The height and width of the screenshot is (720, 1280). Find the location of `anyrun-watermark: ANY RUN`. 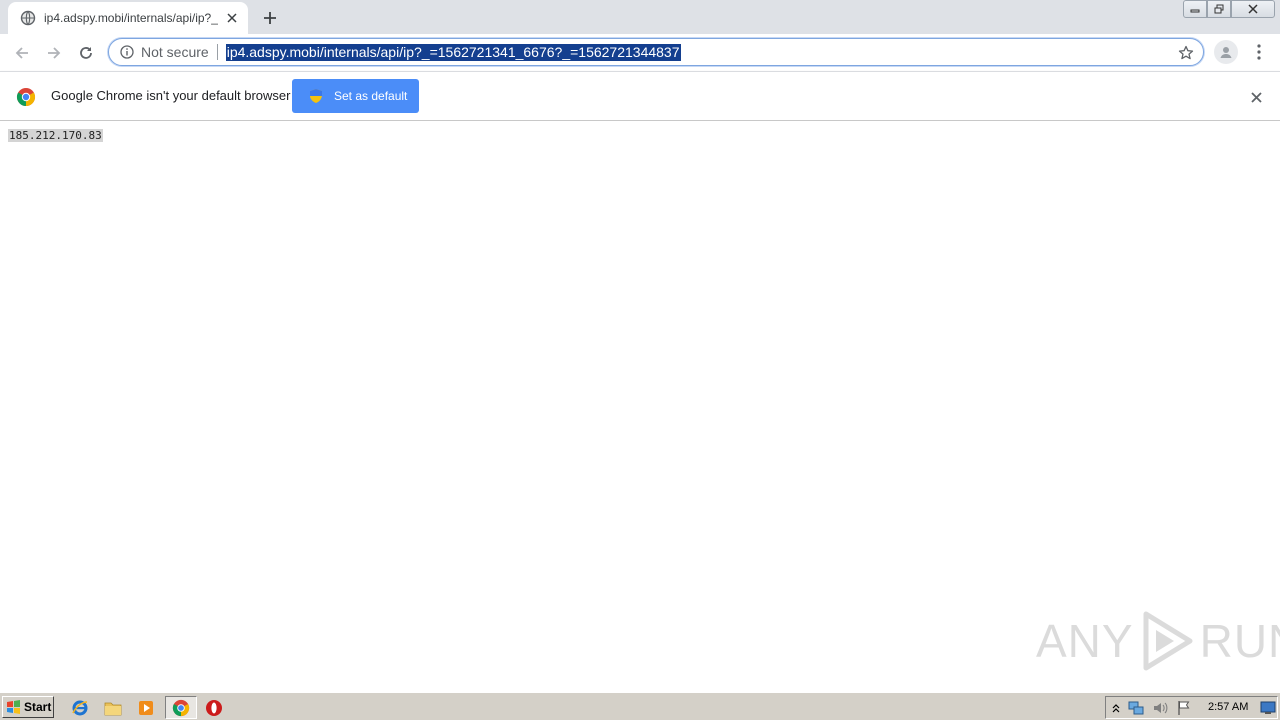

anyrun-watermark: ANY RUN is located at coordinates (1158, 641).